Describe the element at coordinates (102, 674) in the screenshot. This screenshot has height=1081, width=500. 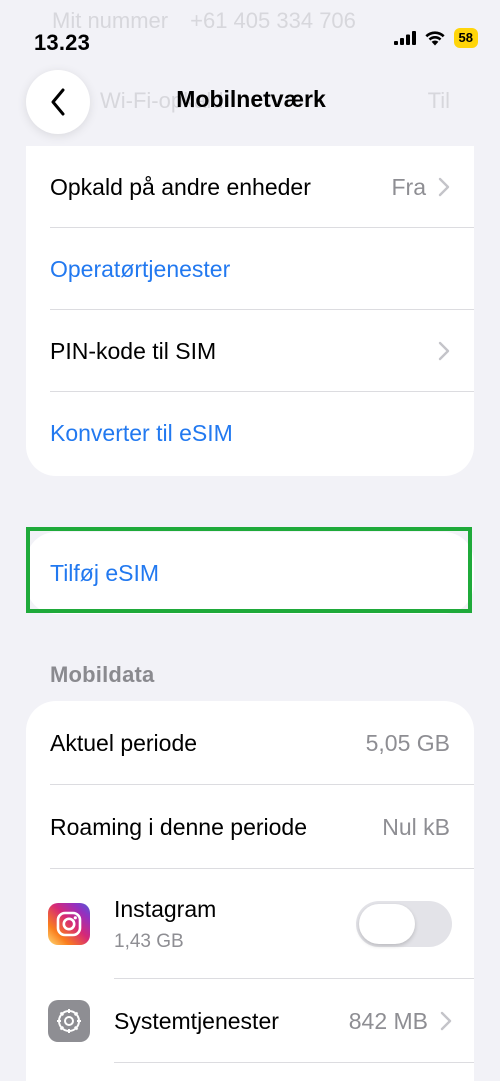
I see `section-header-mobile-data: Mobildata` at that location.